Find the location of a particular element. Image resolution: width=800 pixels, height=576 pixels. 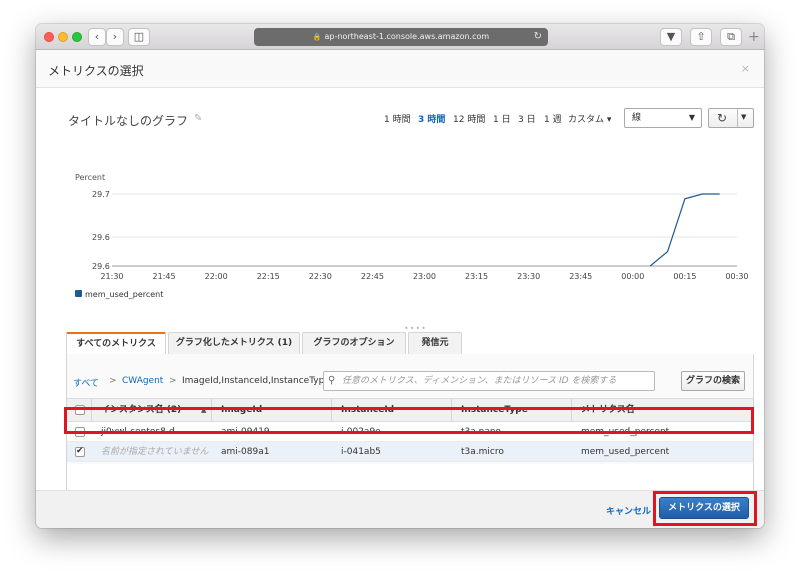

cell-instance-name: 名前が指定されていません is located at coordinates (155, 452).